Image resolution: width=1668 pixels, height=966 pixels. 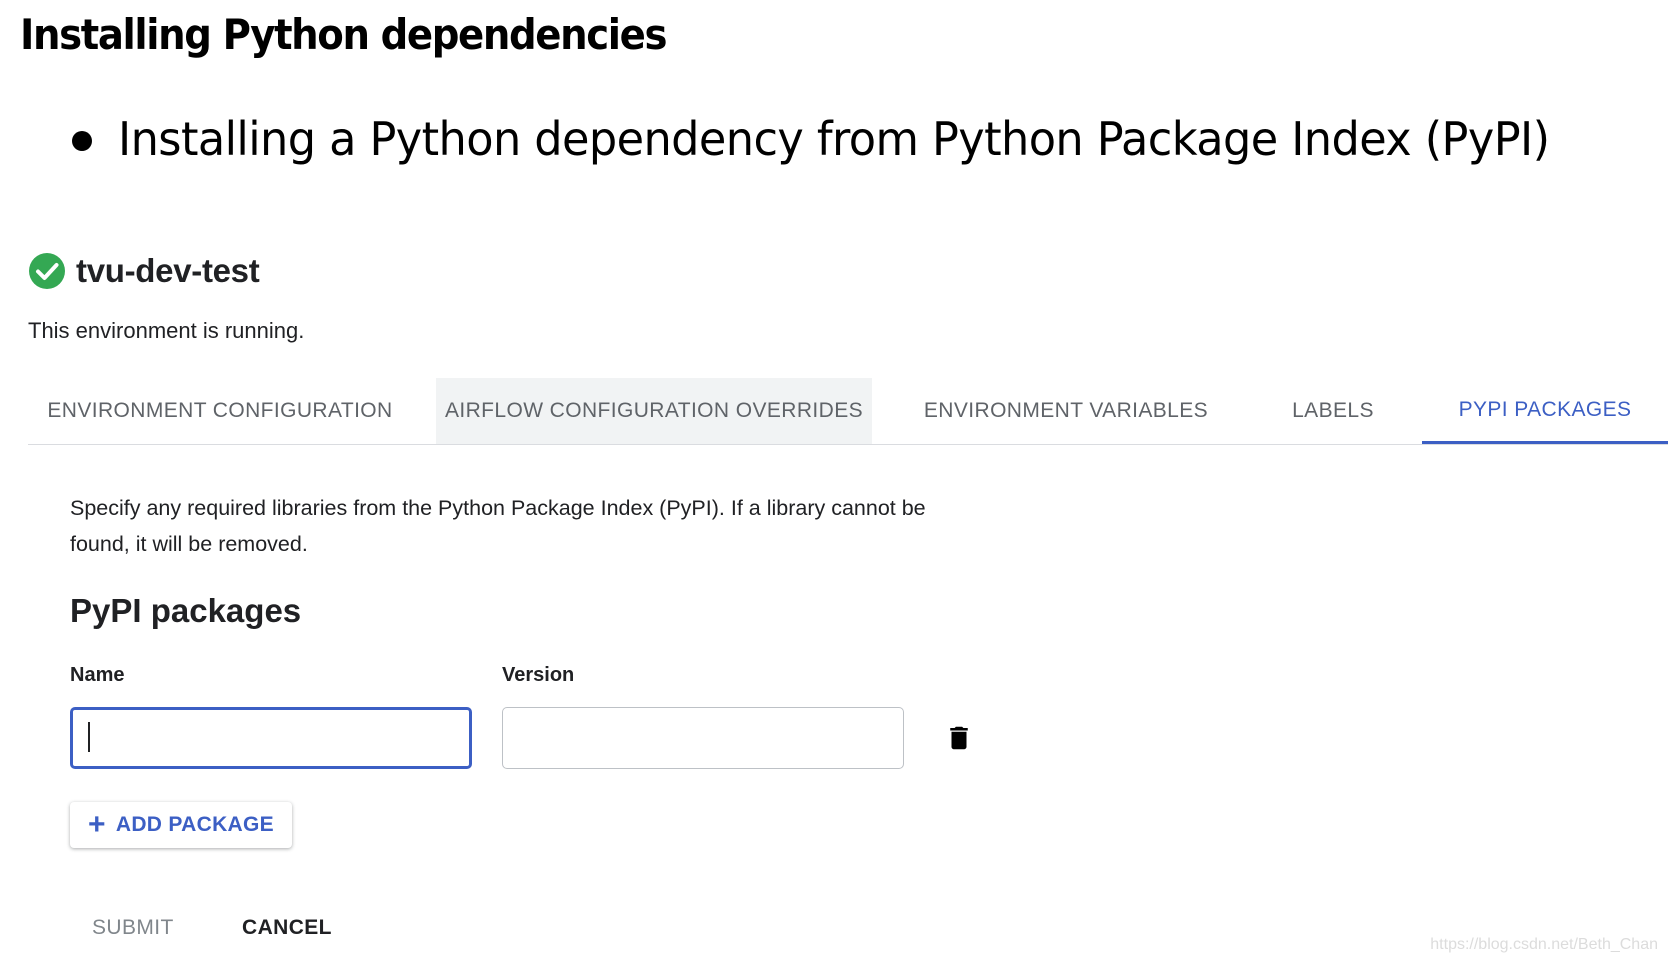 I want to click on watermark: https://blog.csdn.net/Beth_Chan, so click(x=1544, y=944).